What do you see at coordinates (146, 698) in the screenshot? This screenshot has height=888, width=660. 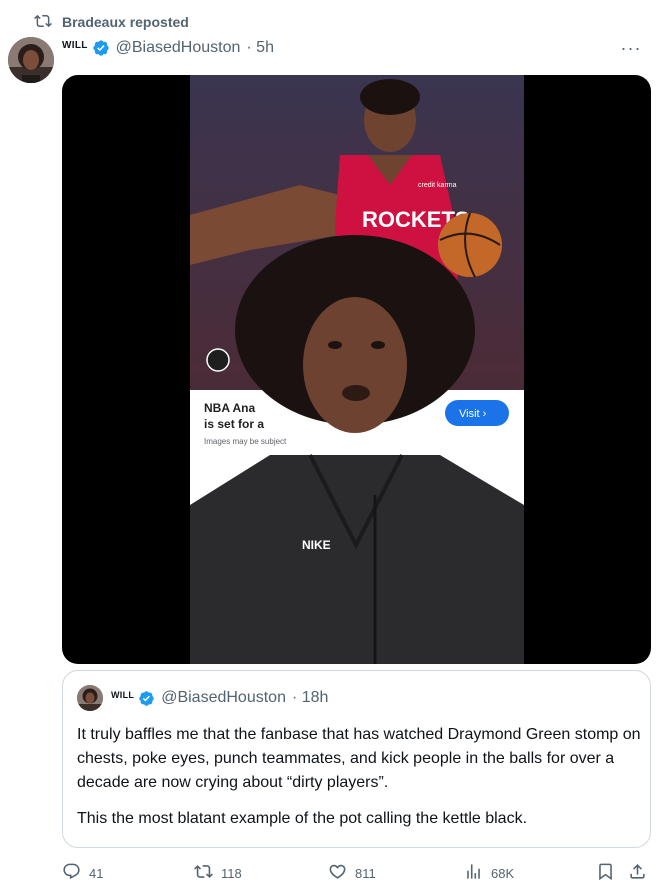 I see `quoted-verified-badge-icon` at bounding box center [146, 698].